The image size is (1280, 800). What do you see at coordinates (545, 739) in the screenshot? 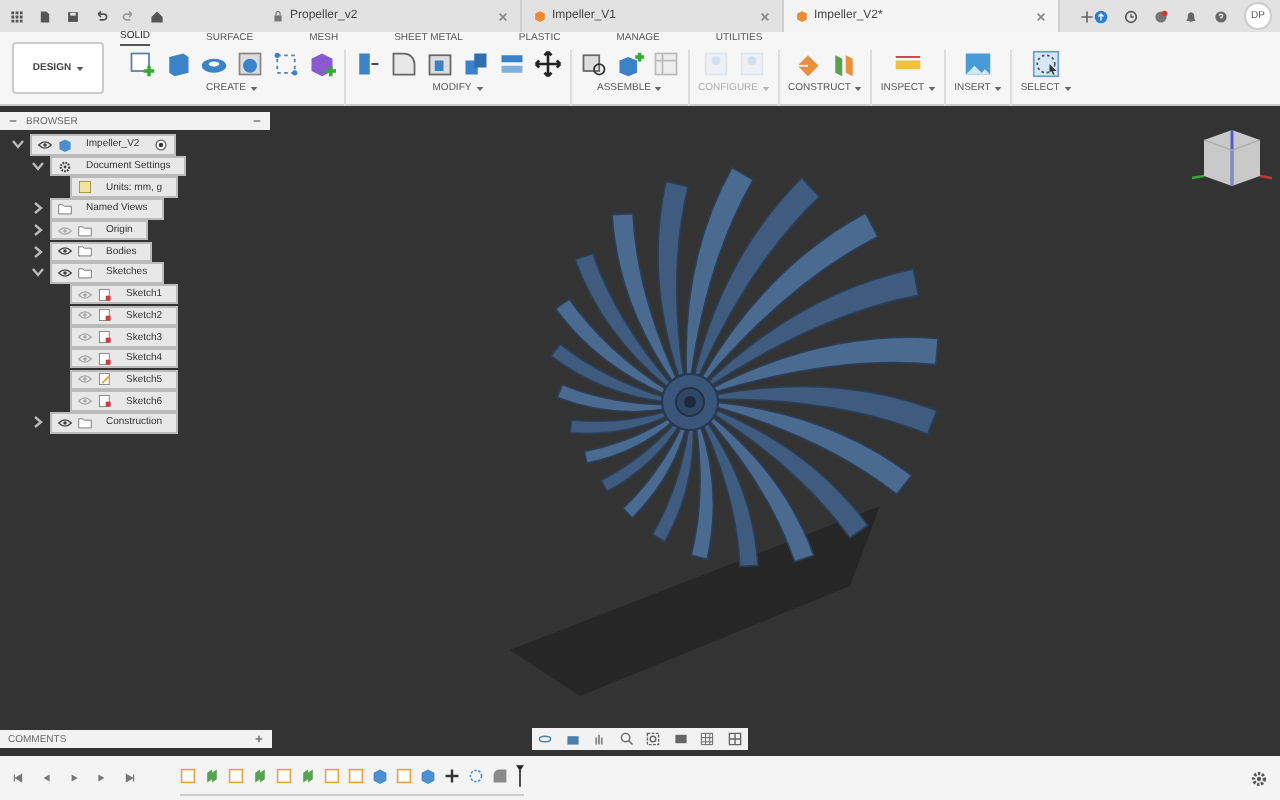
I see `orbit-icon` at bounding box center [545, 739].